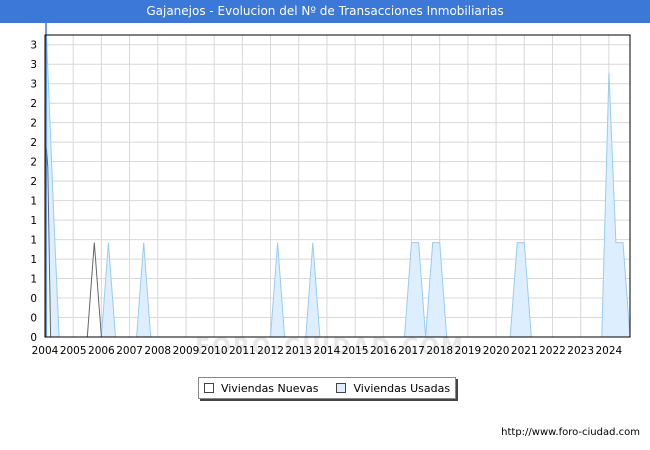 This screenshot has width=650, height=450. What do you see at coordinates (45, 351) in the screenshot?
I see `x-tick-label: 2004` at bounding box center [45, 351].